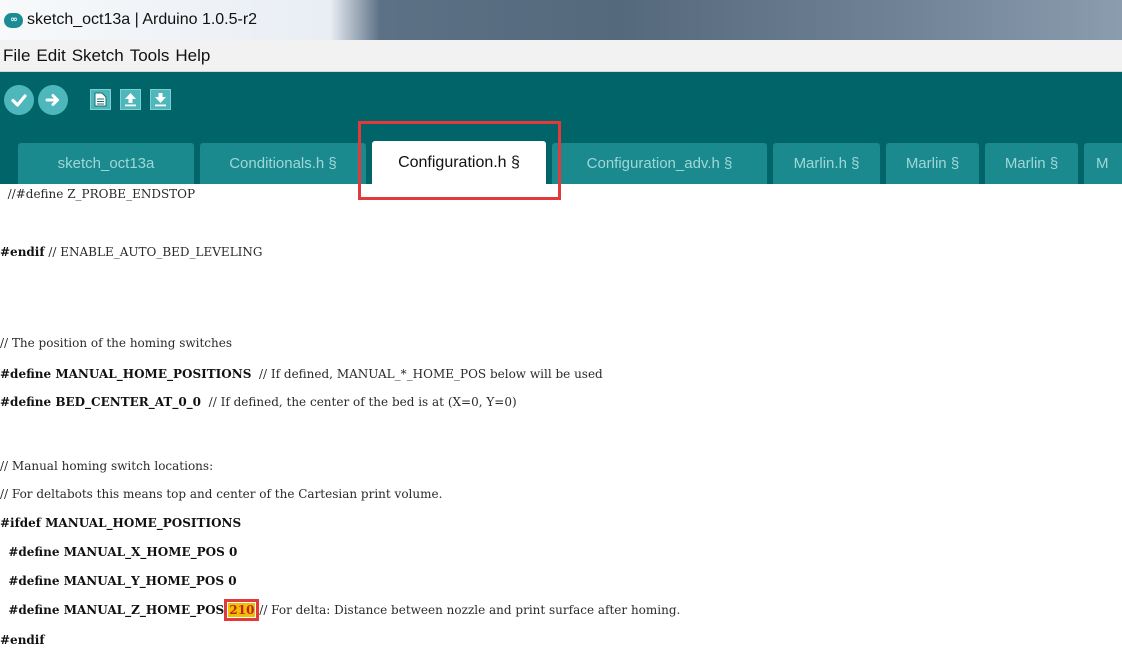  I want to click on verify-icon, so click(19, 100).